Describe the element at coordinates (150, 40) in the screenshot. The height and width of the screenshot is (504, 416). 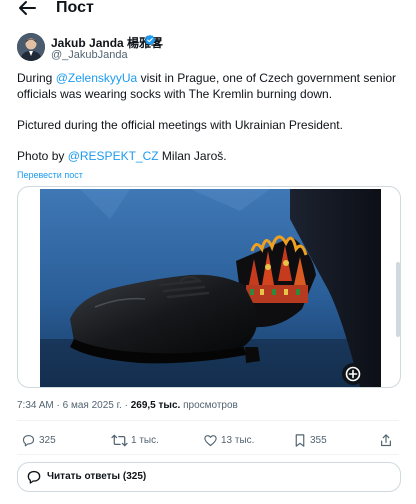
I see `verified-badge-icon` at that location.